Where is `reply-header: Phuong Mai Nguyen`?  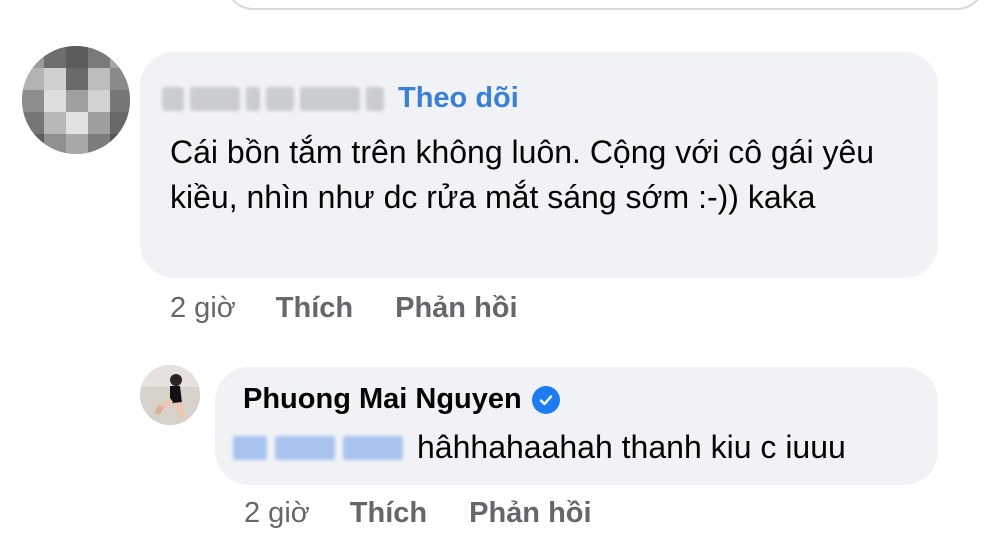
reply-header: Phuong Mai Nguyen is located at coordinates (401, 399).